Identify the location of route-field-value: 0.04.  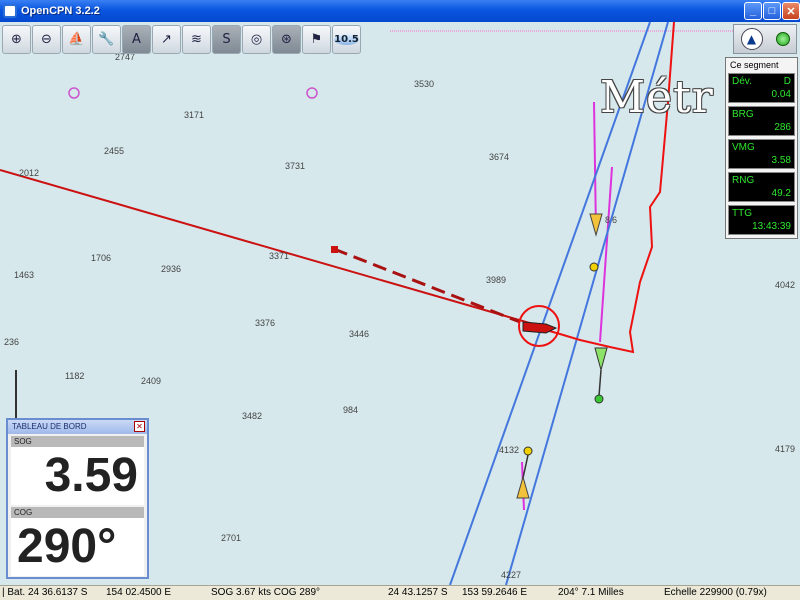
(781, 94).